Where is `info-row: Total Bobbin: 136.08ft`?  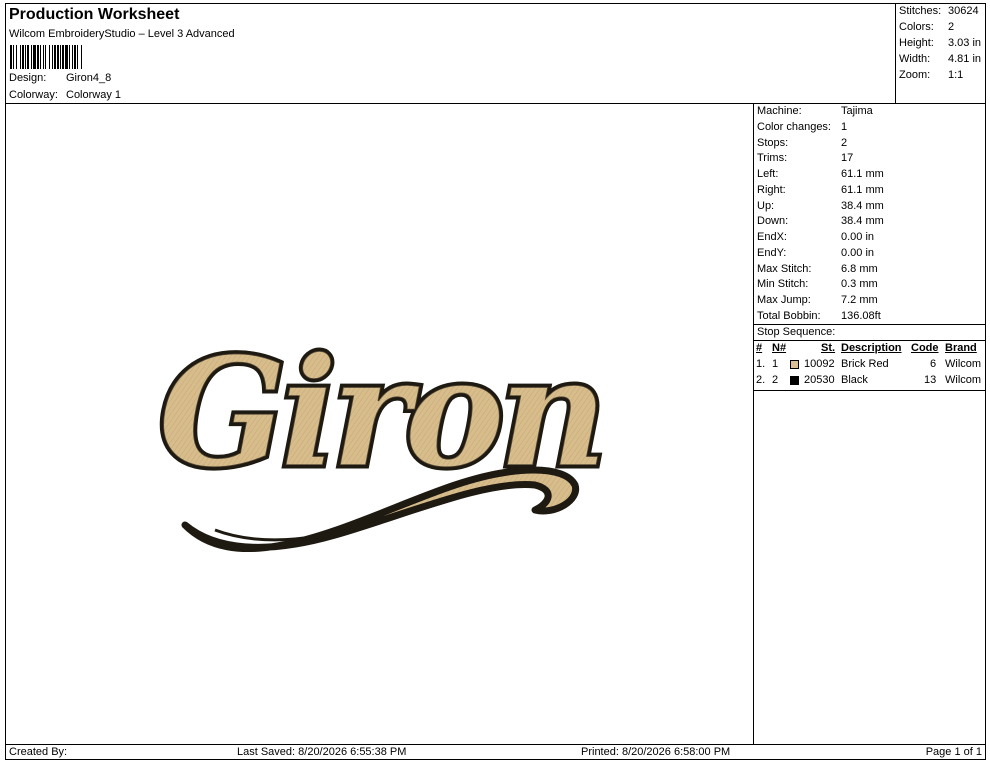 info-row: Total Bobbin: 136.08ft is located at coordinates (871, 316).